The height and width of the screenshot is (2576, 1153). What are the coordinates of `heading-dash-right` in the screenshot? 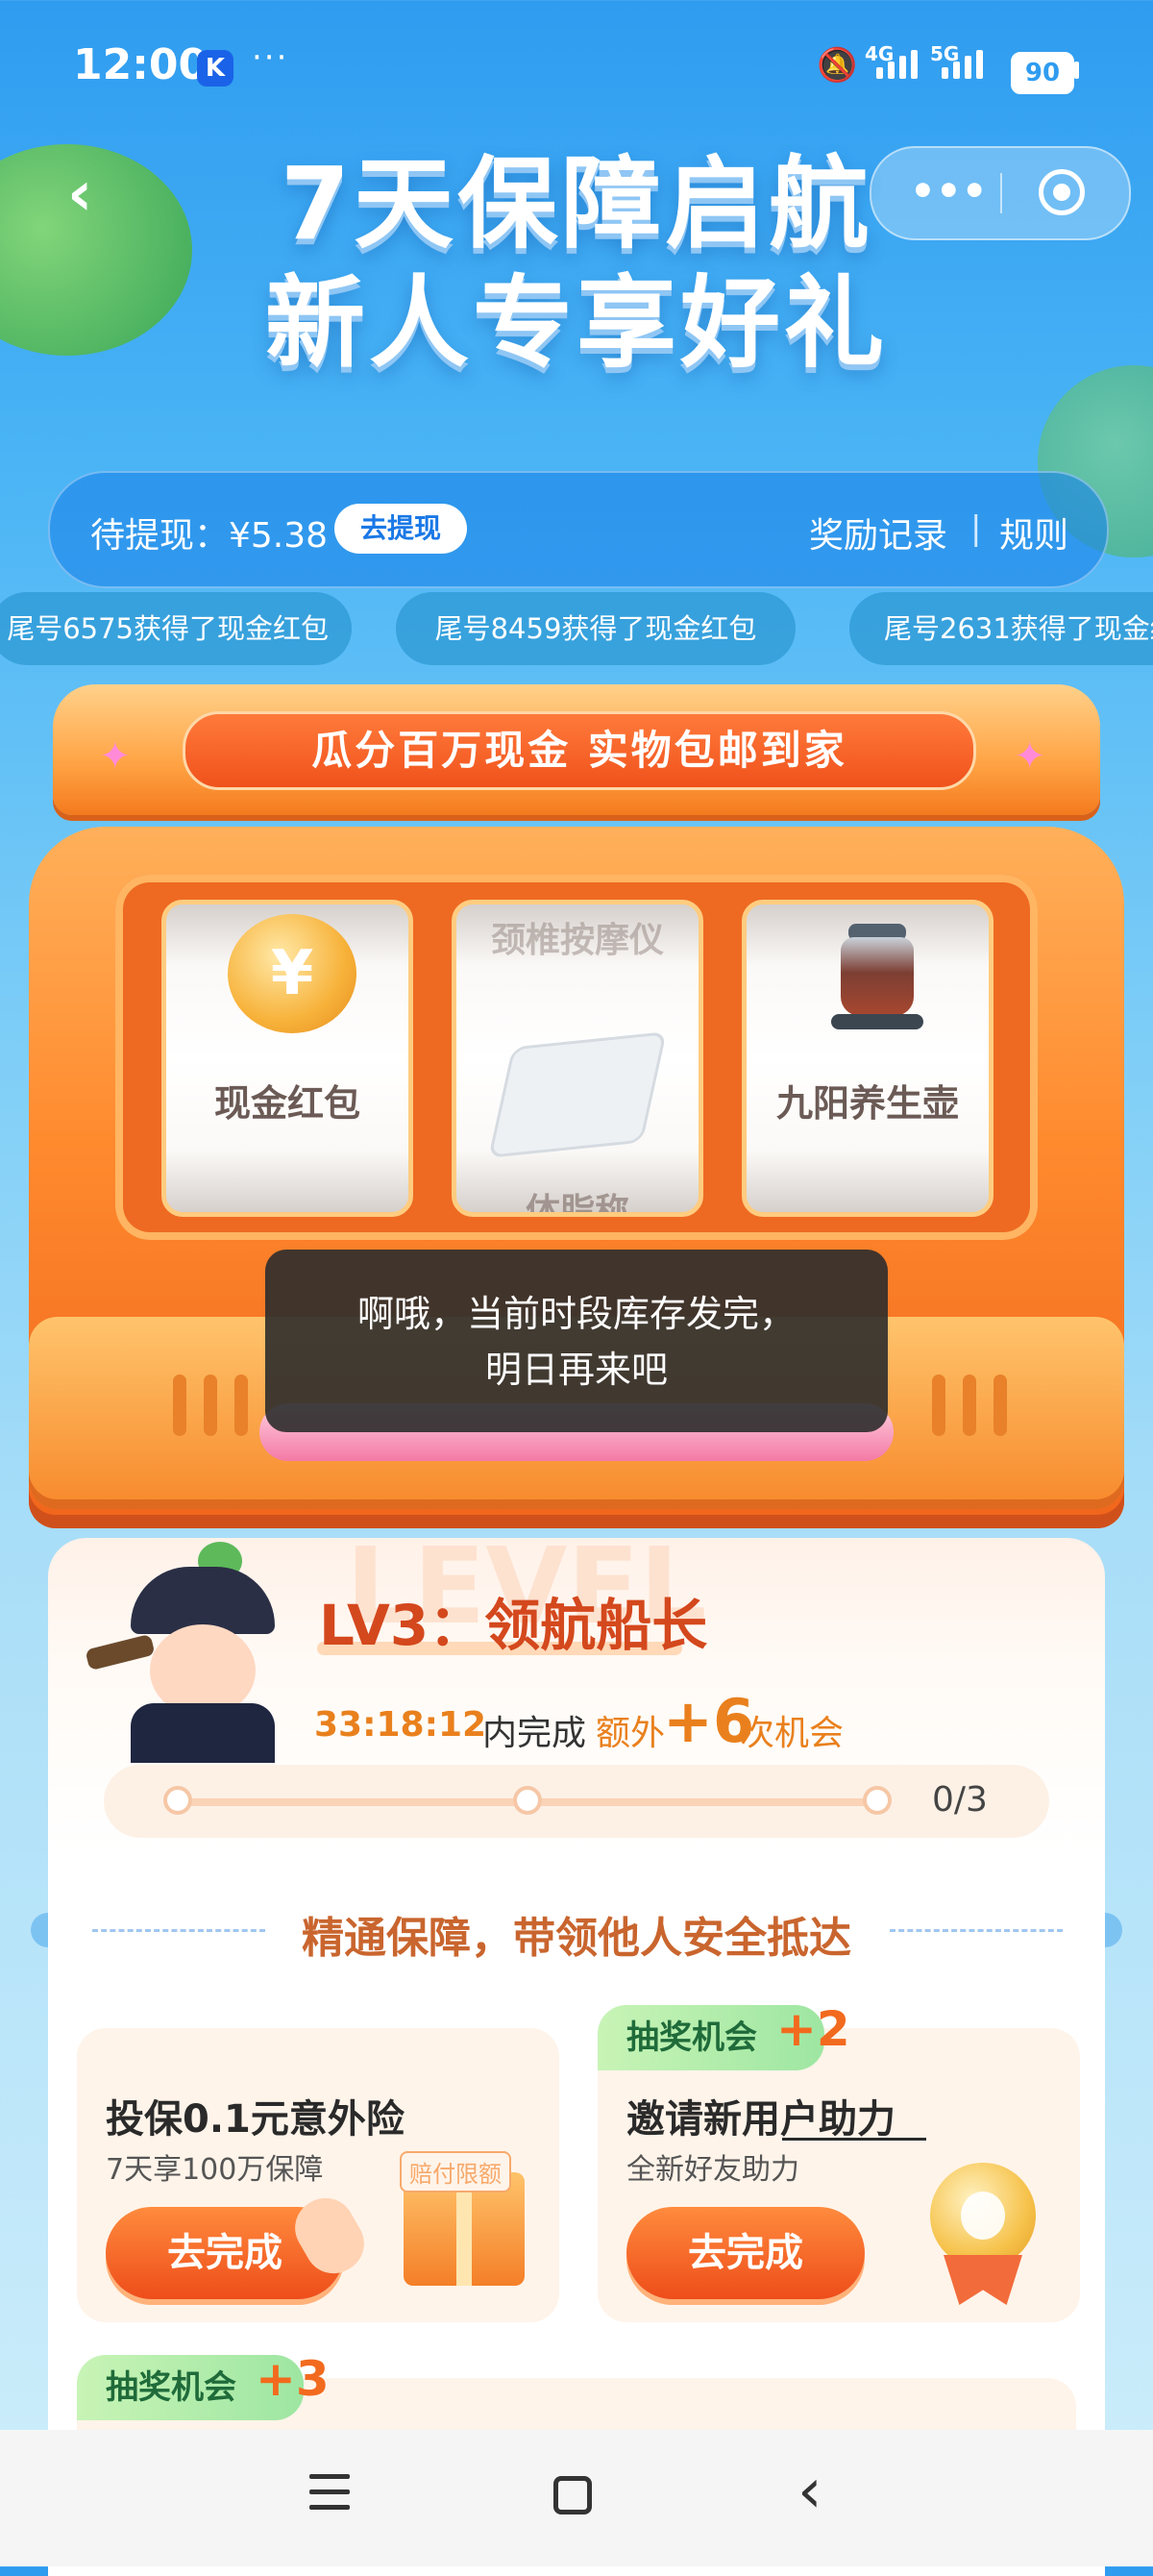 It's located at (977, 1930).